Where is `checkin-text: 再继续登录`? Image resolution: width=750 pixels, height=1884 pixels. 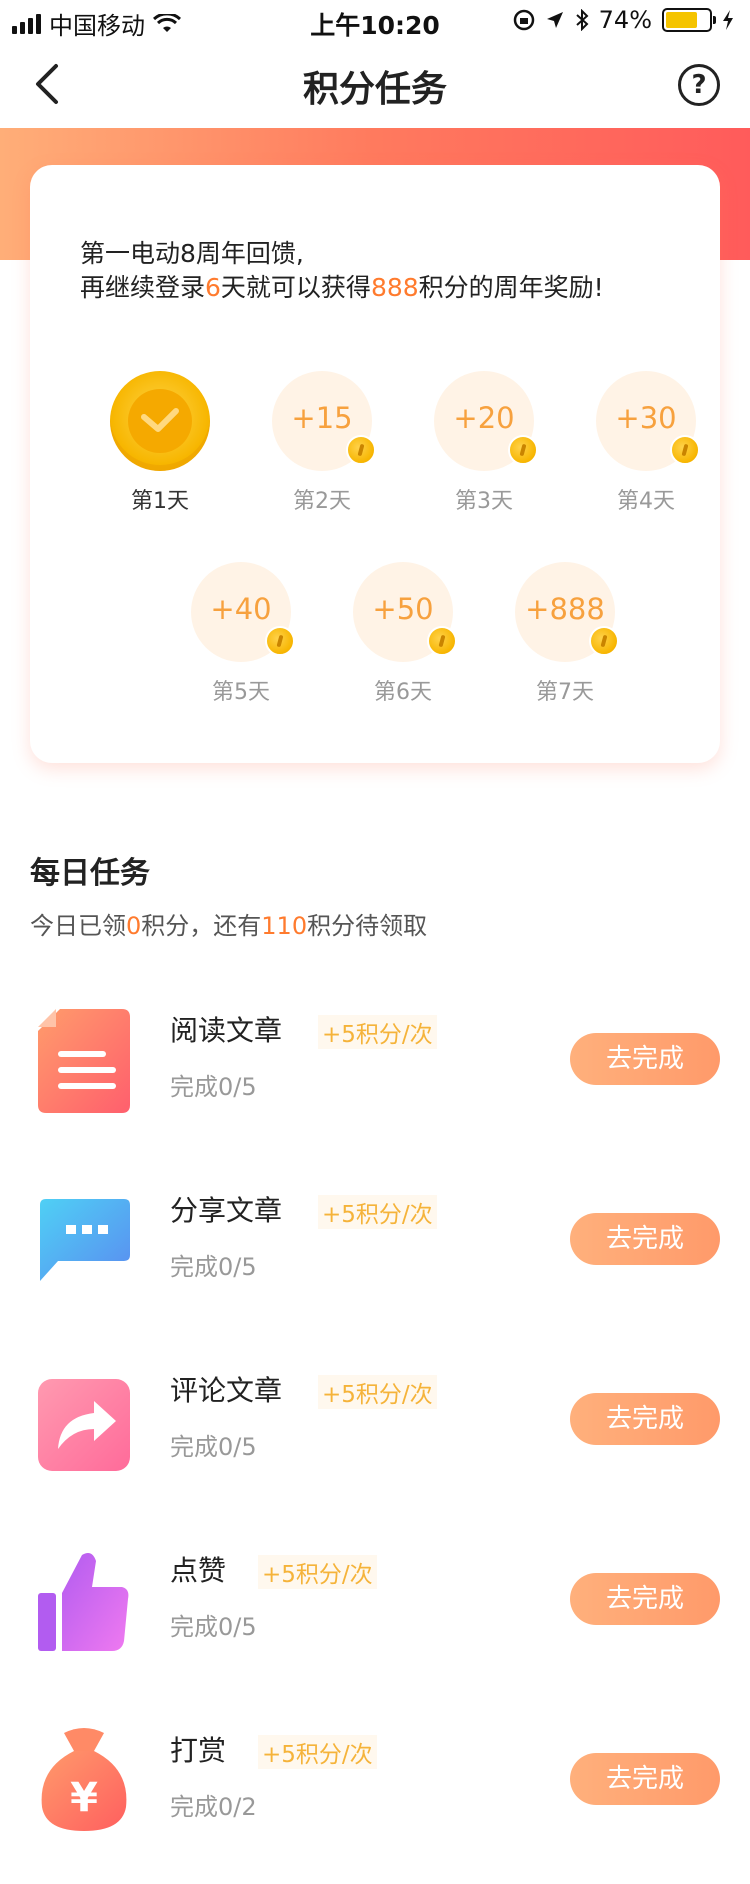
checkin-text: 再继续登录 is located at coordinates (143, 287).